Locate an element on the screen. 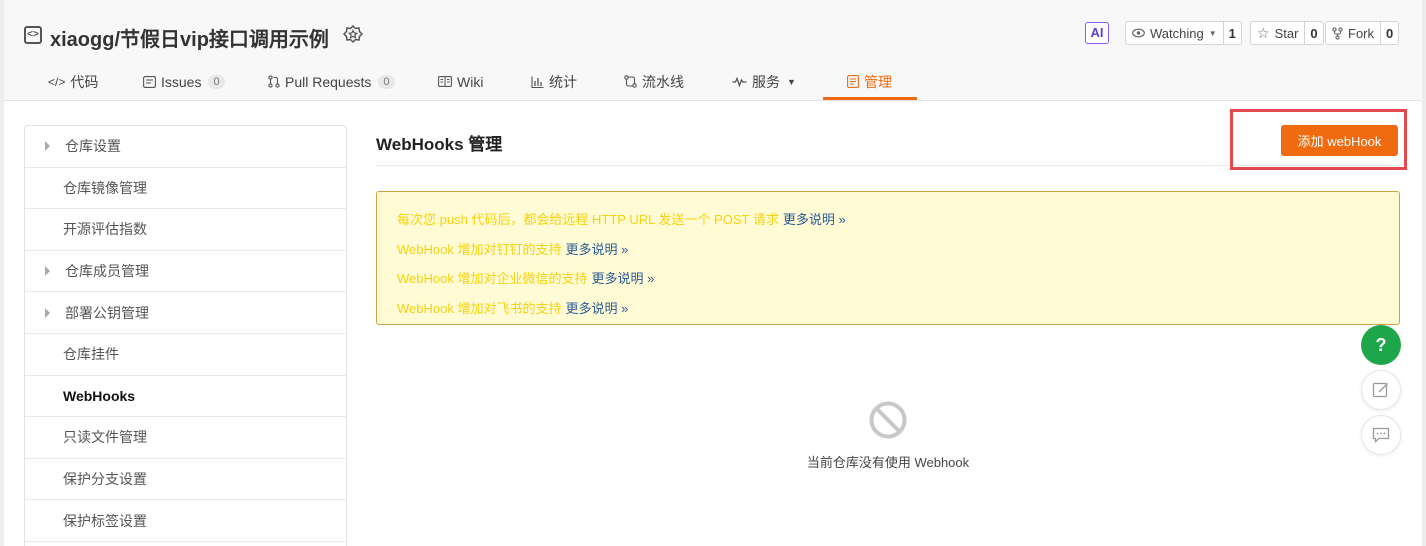 This screenshot has height=546, width=1426. sidebar-item-label: 开源评估指数 is located at coordinates (105, 229).